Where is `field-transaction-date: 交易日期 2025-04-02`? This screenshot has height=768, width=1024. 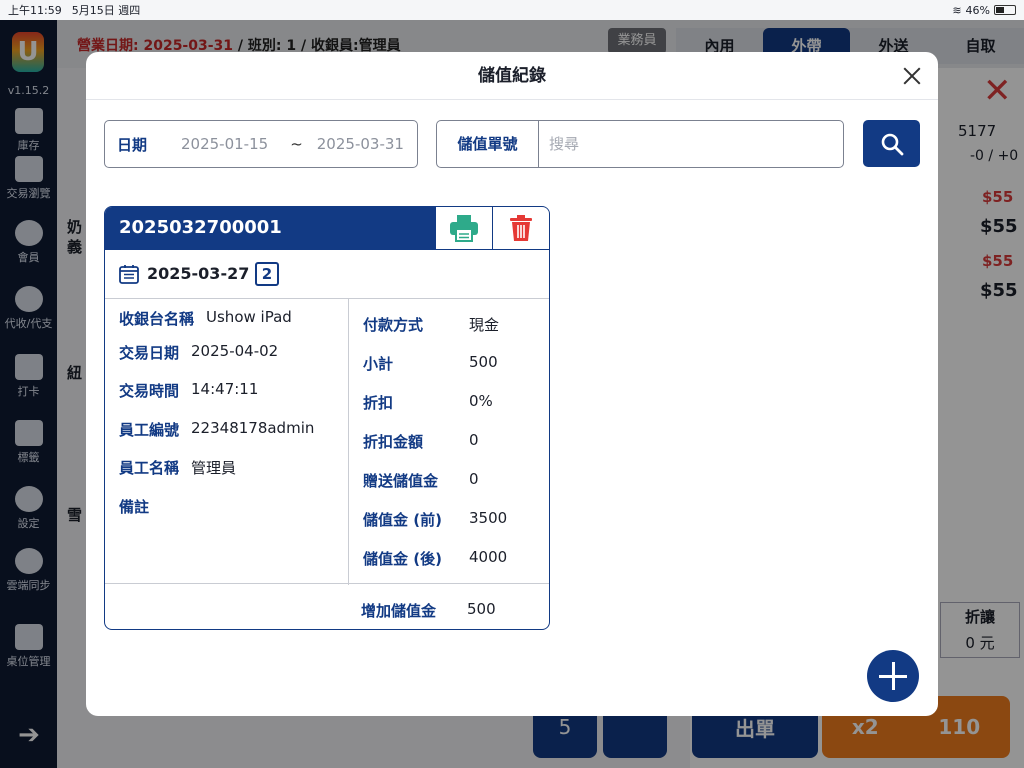
field-transaction-date: 交易日期 2025-04-02 is located at coordinates (198, 352).